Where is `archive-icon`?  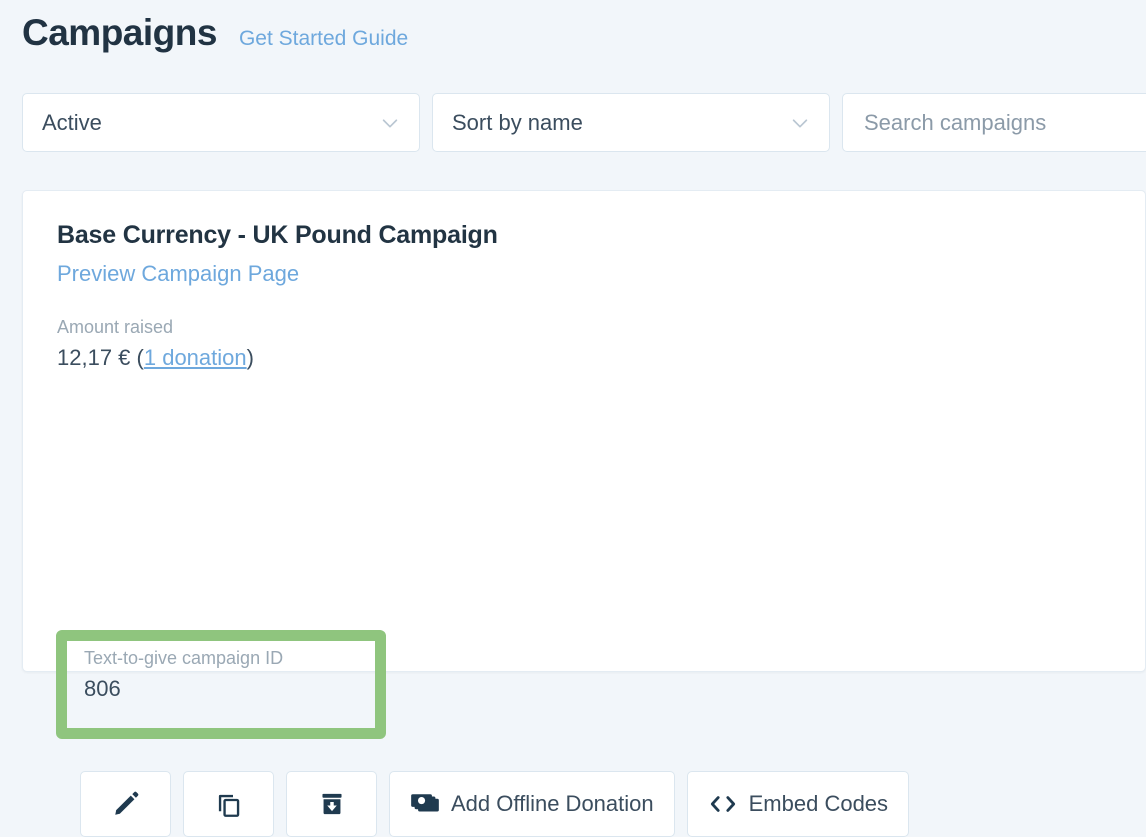 archive-icon is located at coordinates (332, 804).